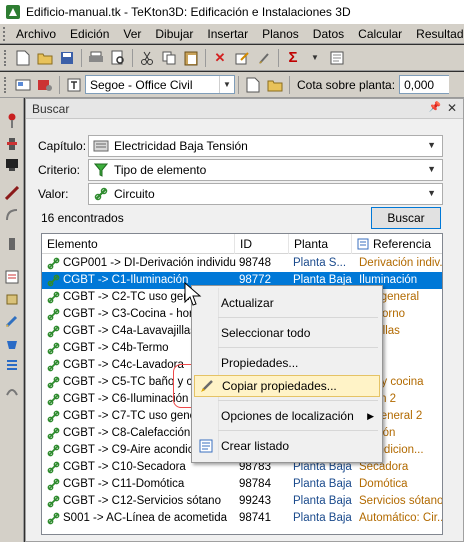  I want to click on menu-planos: Planos, so click(280, 34).